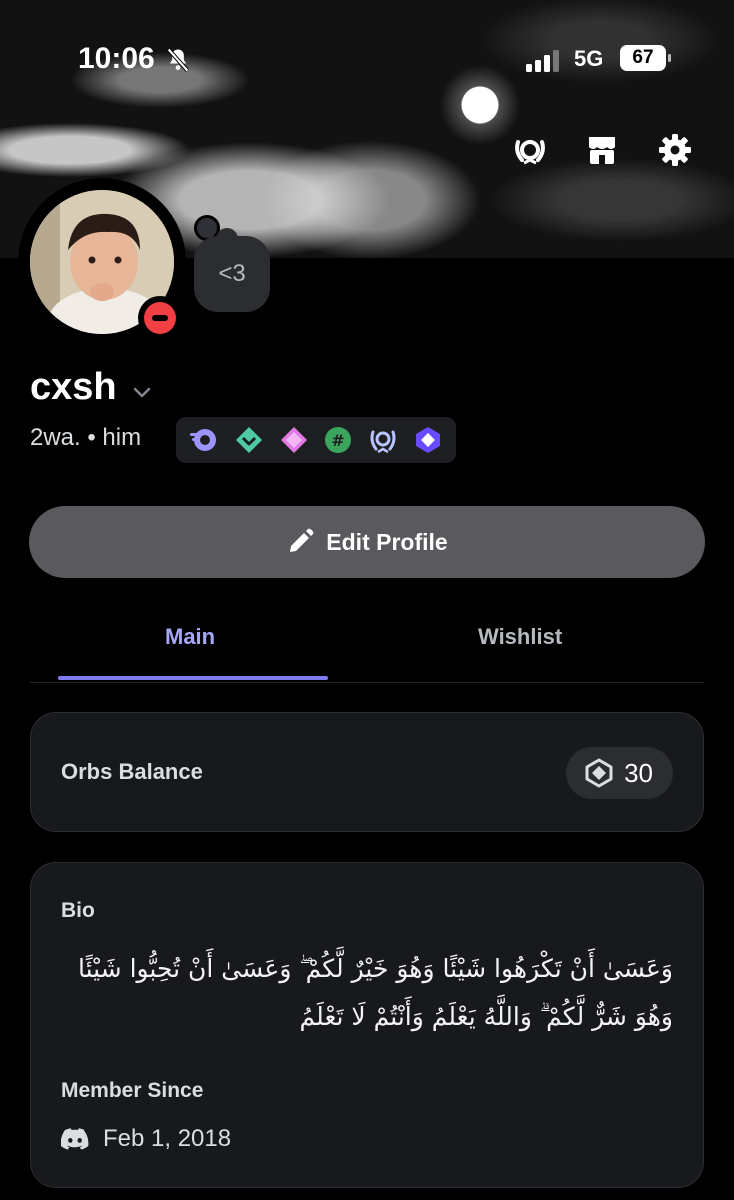  What do you see at coordinates (383, 440) in the screenshot?
I see `quest-laurel-badge-icon` at bounding box center [383, 440].